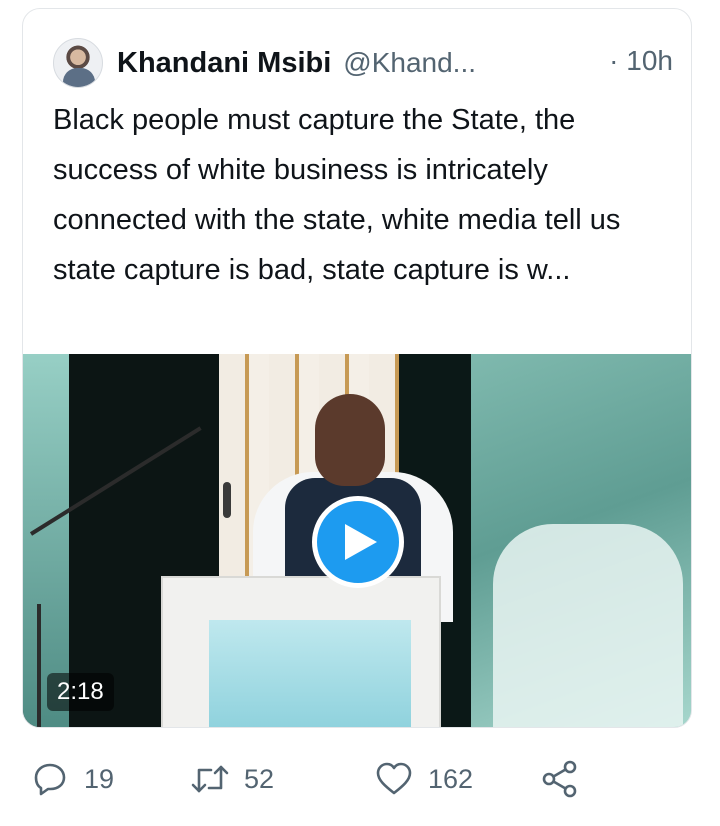  I want to click on video-scene-screen-figure, so click(588, 625).